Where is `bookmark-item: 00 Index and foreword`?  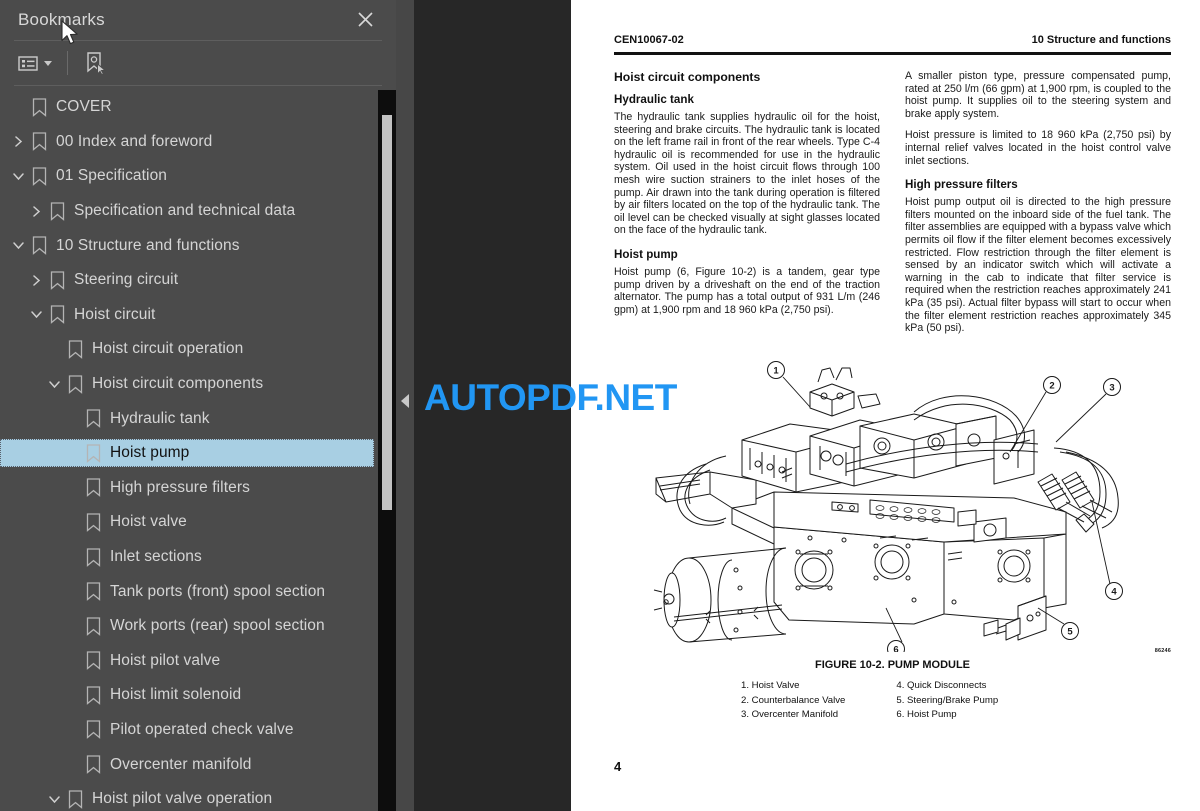
bookmark-item: 00 Index and foreword is located at coordinates (198, 142).